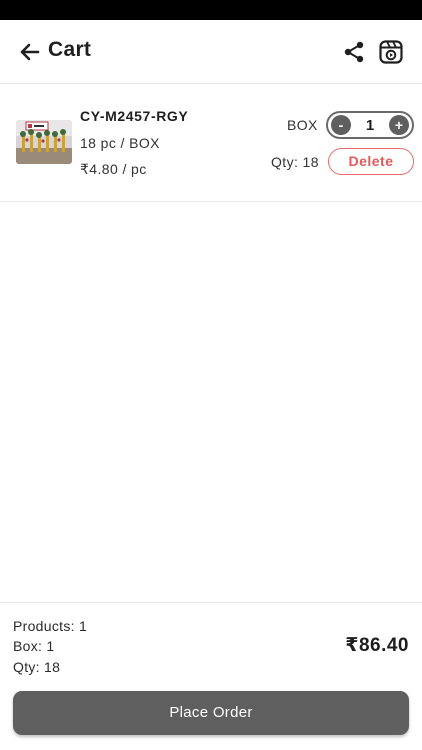  I want to click on unit-label: BOX, so click(302, 125).